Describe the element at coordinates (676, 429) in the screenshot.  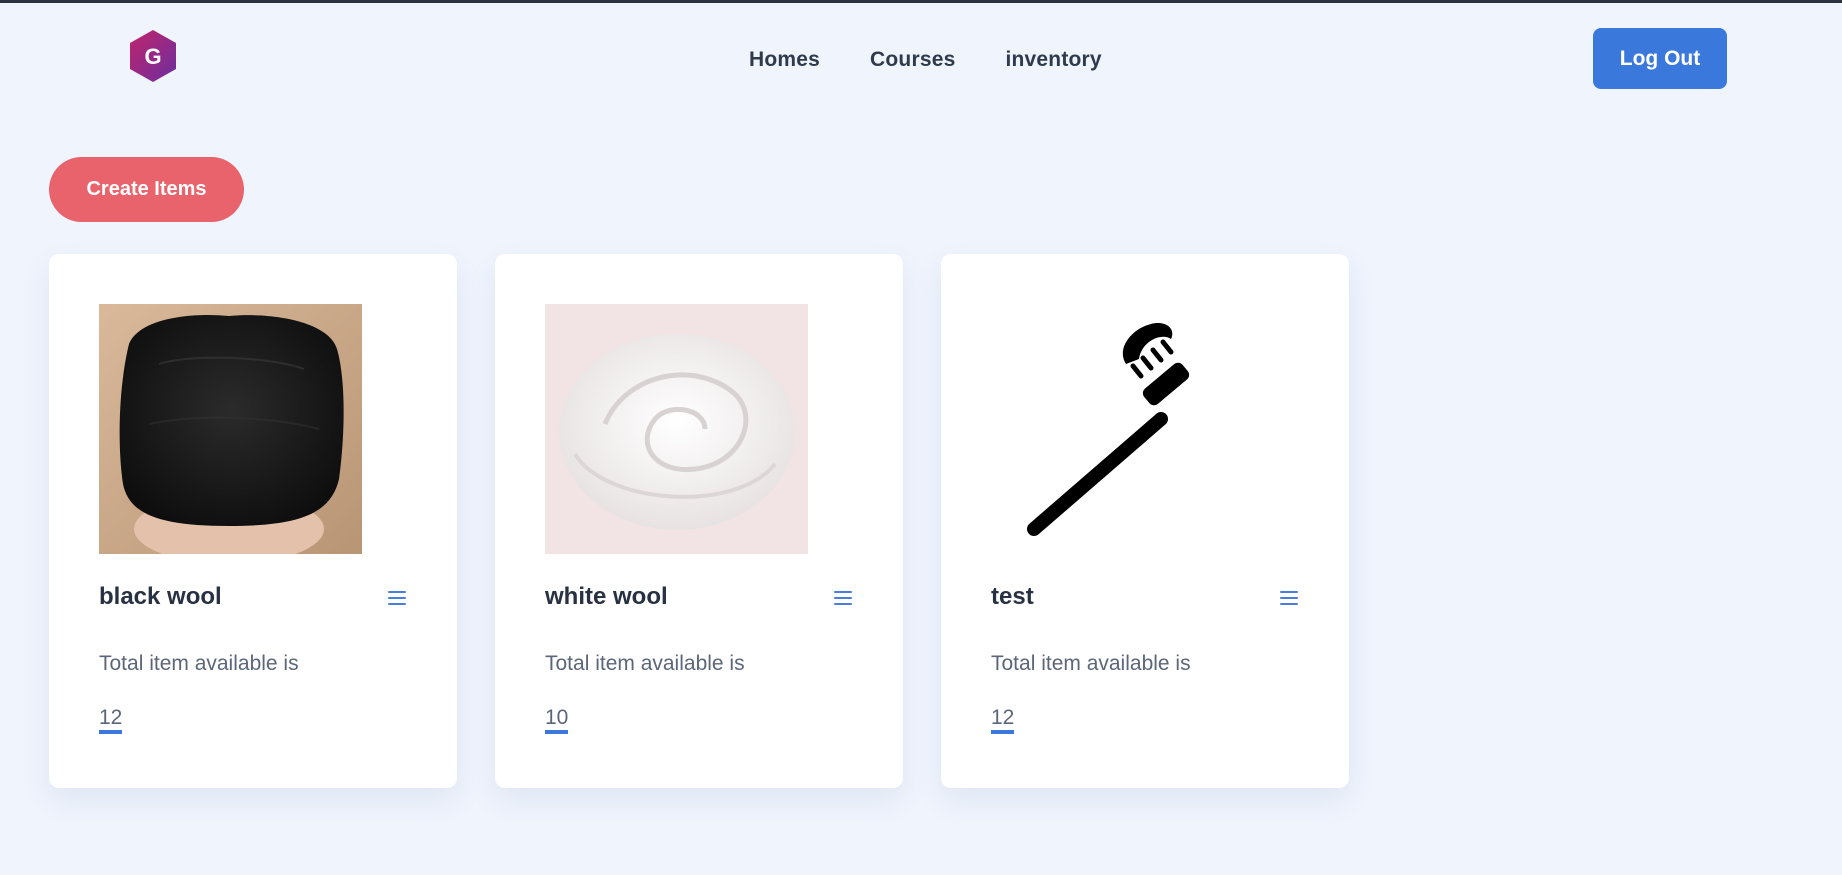
I see `white-wool-image` at that location.